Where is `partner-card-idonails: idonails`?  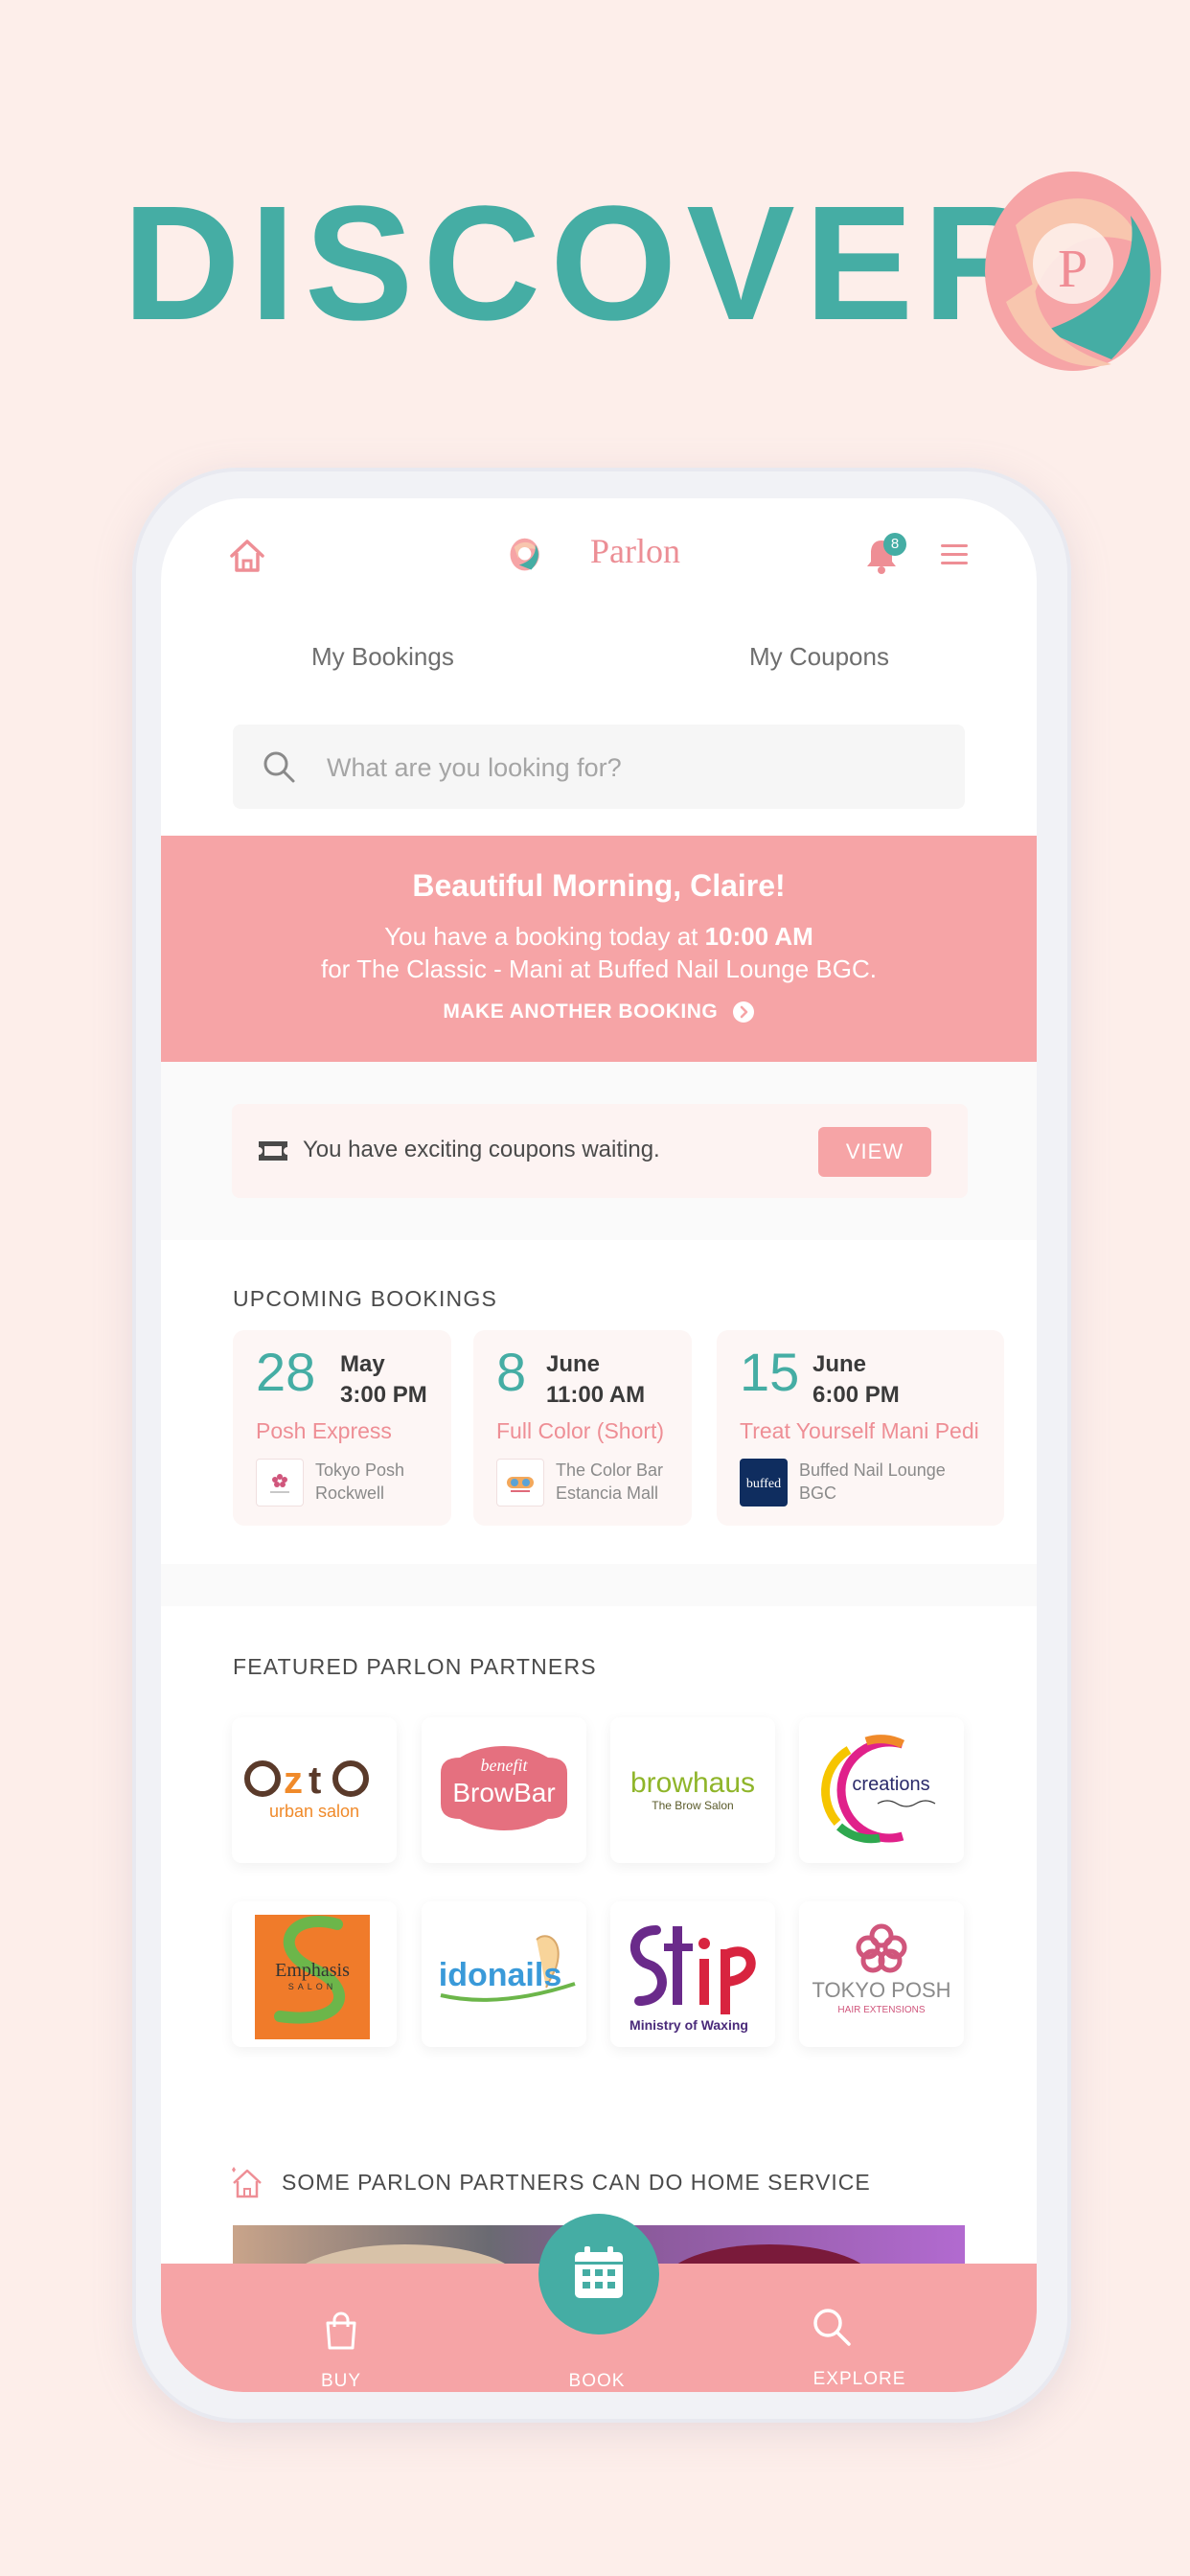
partner-card-idonails: idonails is located at coordinates (504, 1974).